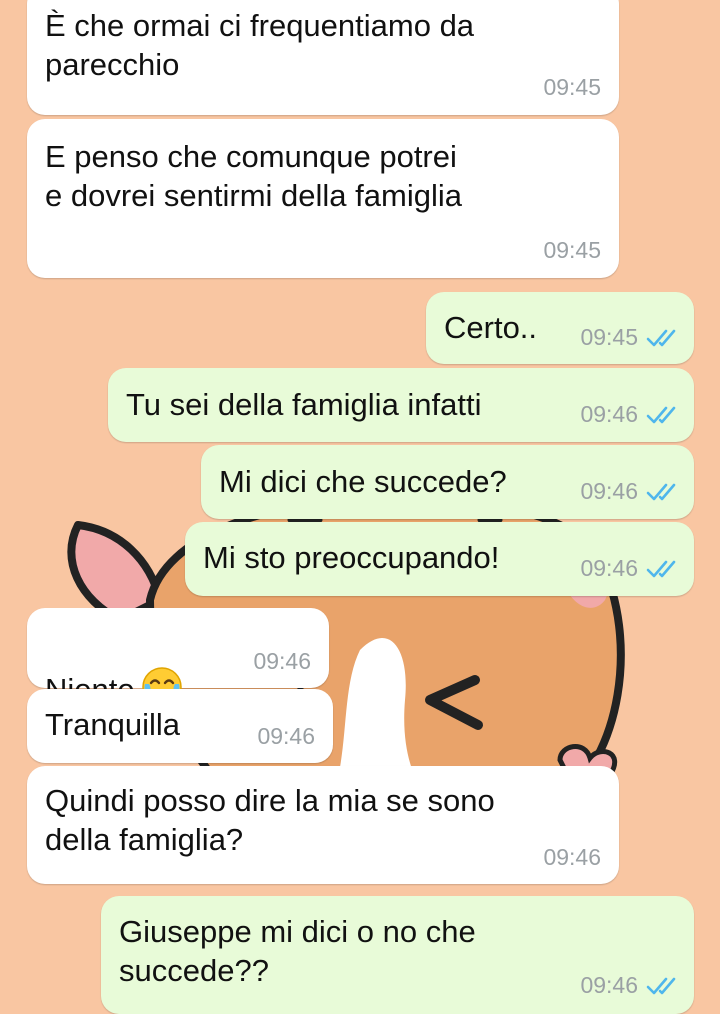 The image size is (720, 1014). I want to click on message-text: Giuseppe mi dici o no che succede??, so click(297, 951).